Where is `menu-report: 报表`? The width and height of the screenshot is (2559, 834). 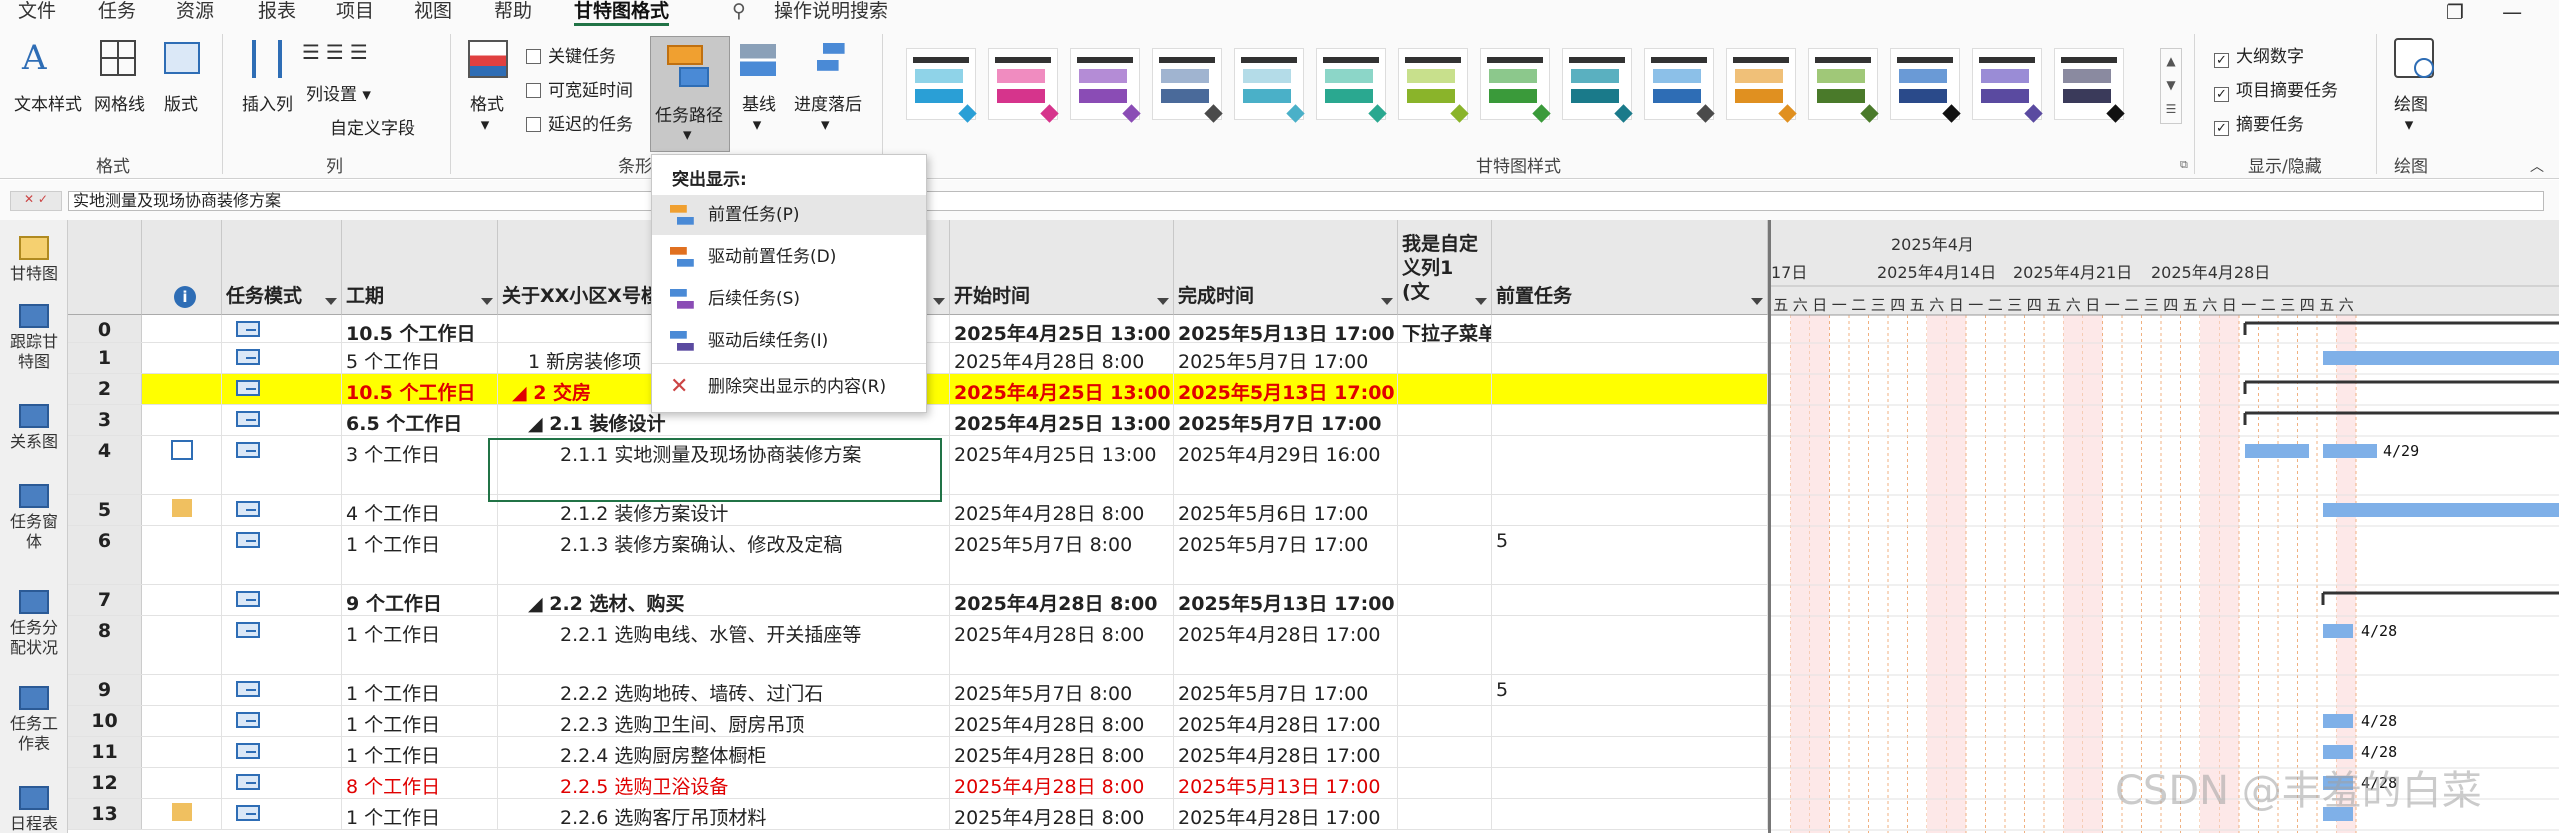
menu-report: 报表 is located at coordinates (277, 13).